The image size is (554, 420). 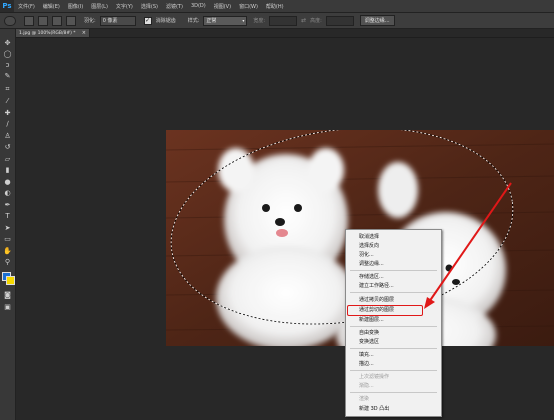 What do you see at coordinates (7, 170) in the screenshot?
I see `gradient-icon: ▮` at bounding box center [7, 170].